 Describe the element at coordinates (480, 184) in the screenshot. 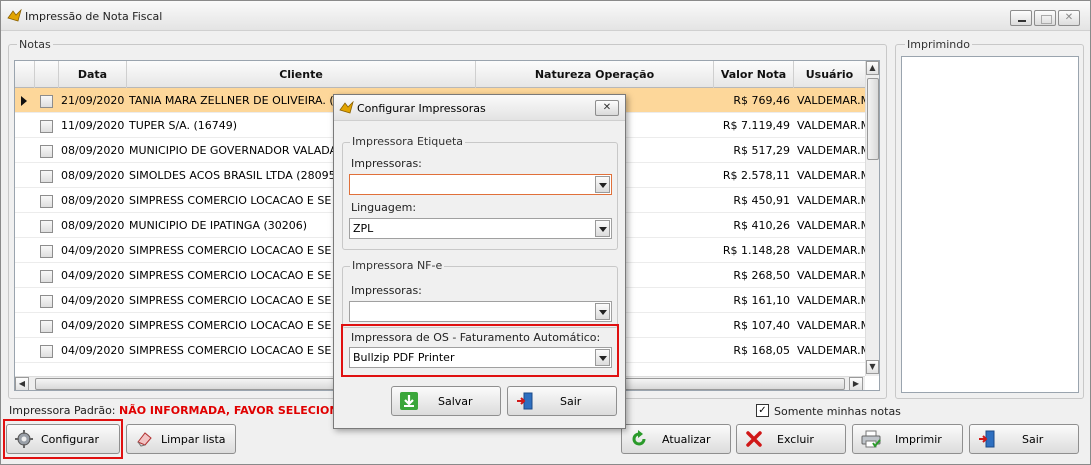

I see `label-printers-select` at that location.